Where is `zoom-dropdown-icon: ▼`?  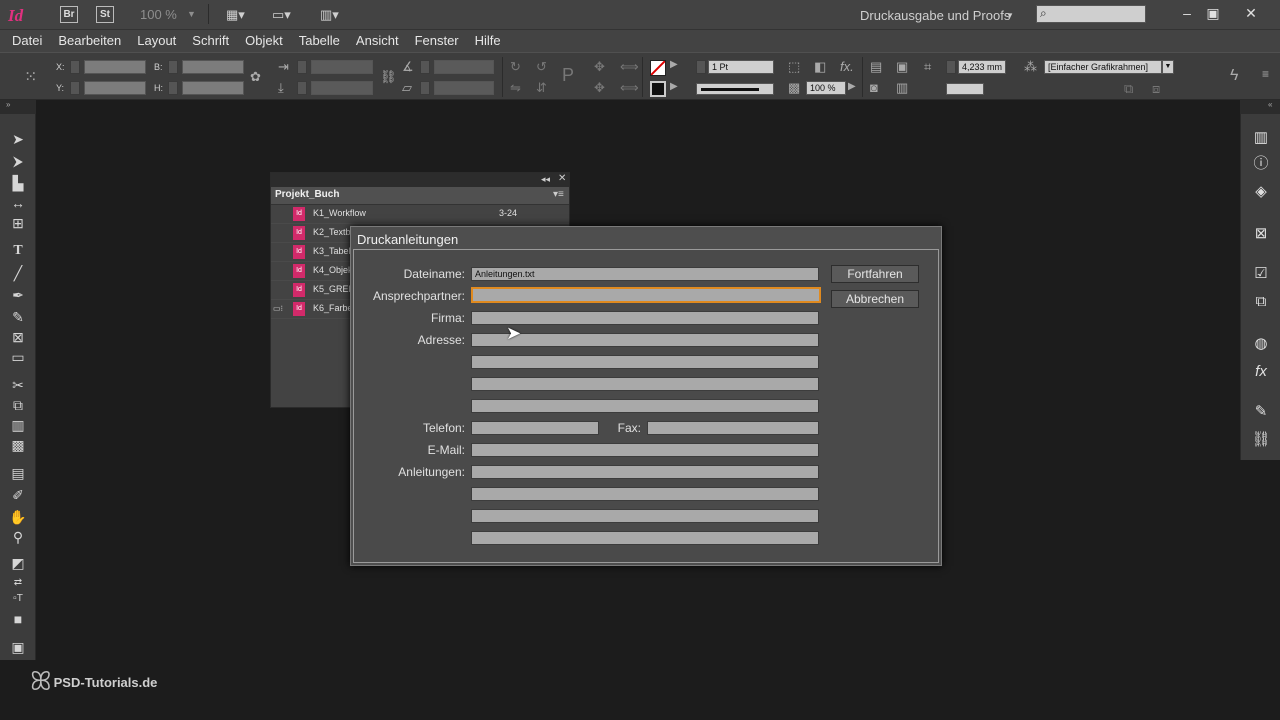
zoom-dropdown-icon: ▼ is located at coordinates (191, 14).